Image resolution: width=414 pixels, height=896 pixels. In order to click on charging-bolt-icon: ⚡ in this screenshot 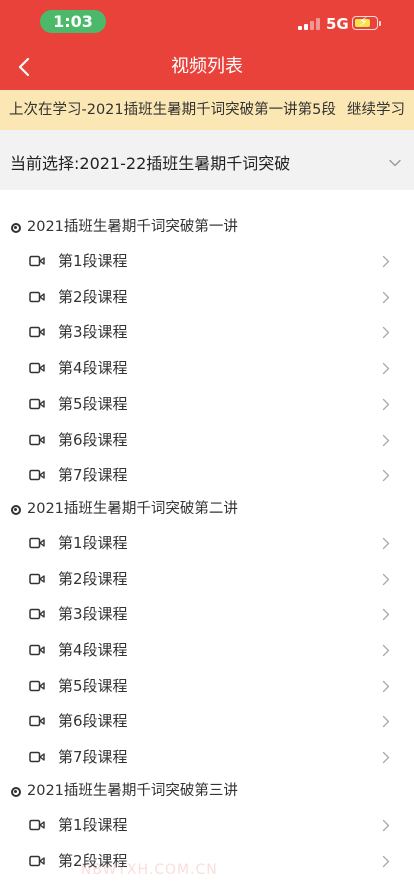, I will do `click(364, 22)`.